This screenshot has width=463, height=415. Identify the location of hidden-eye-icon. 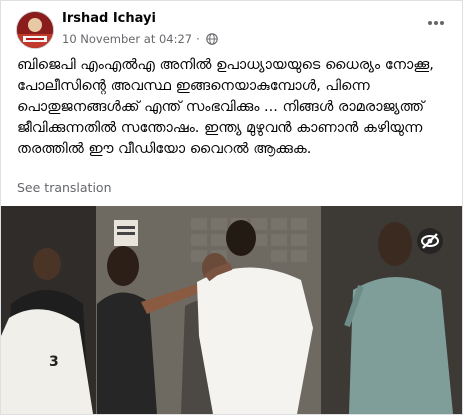
(430, 241).